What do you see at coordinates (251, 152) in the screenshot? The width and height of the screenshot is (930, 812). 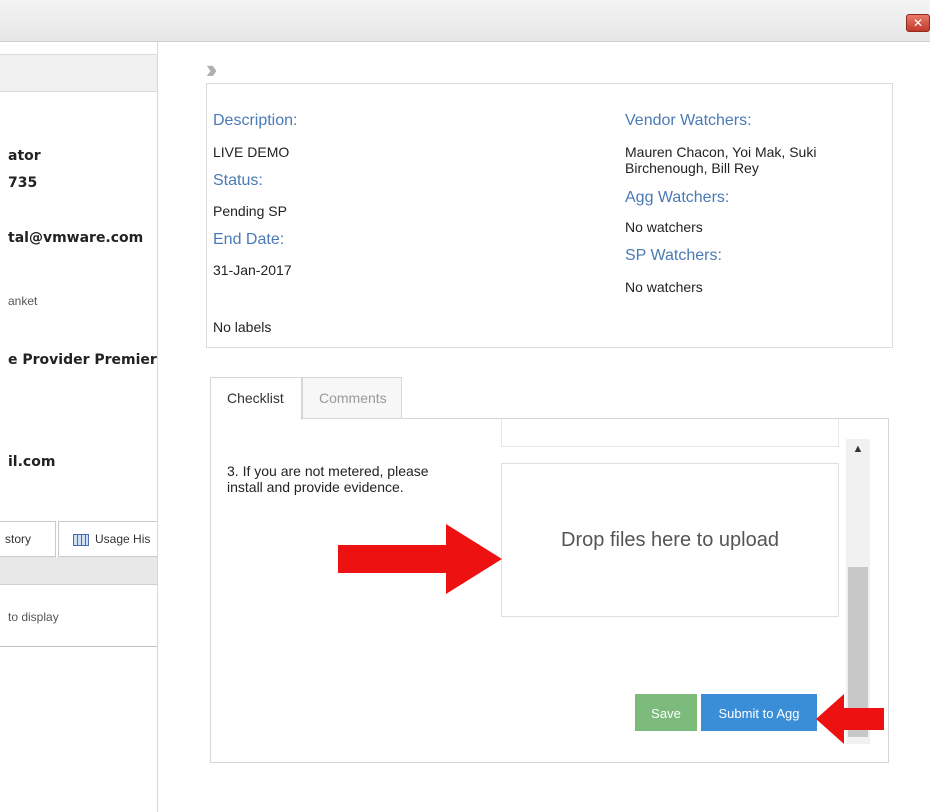 I see `description-value: LIVE DEMO` at bounding box center [251, 152].